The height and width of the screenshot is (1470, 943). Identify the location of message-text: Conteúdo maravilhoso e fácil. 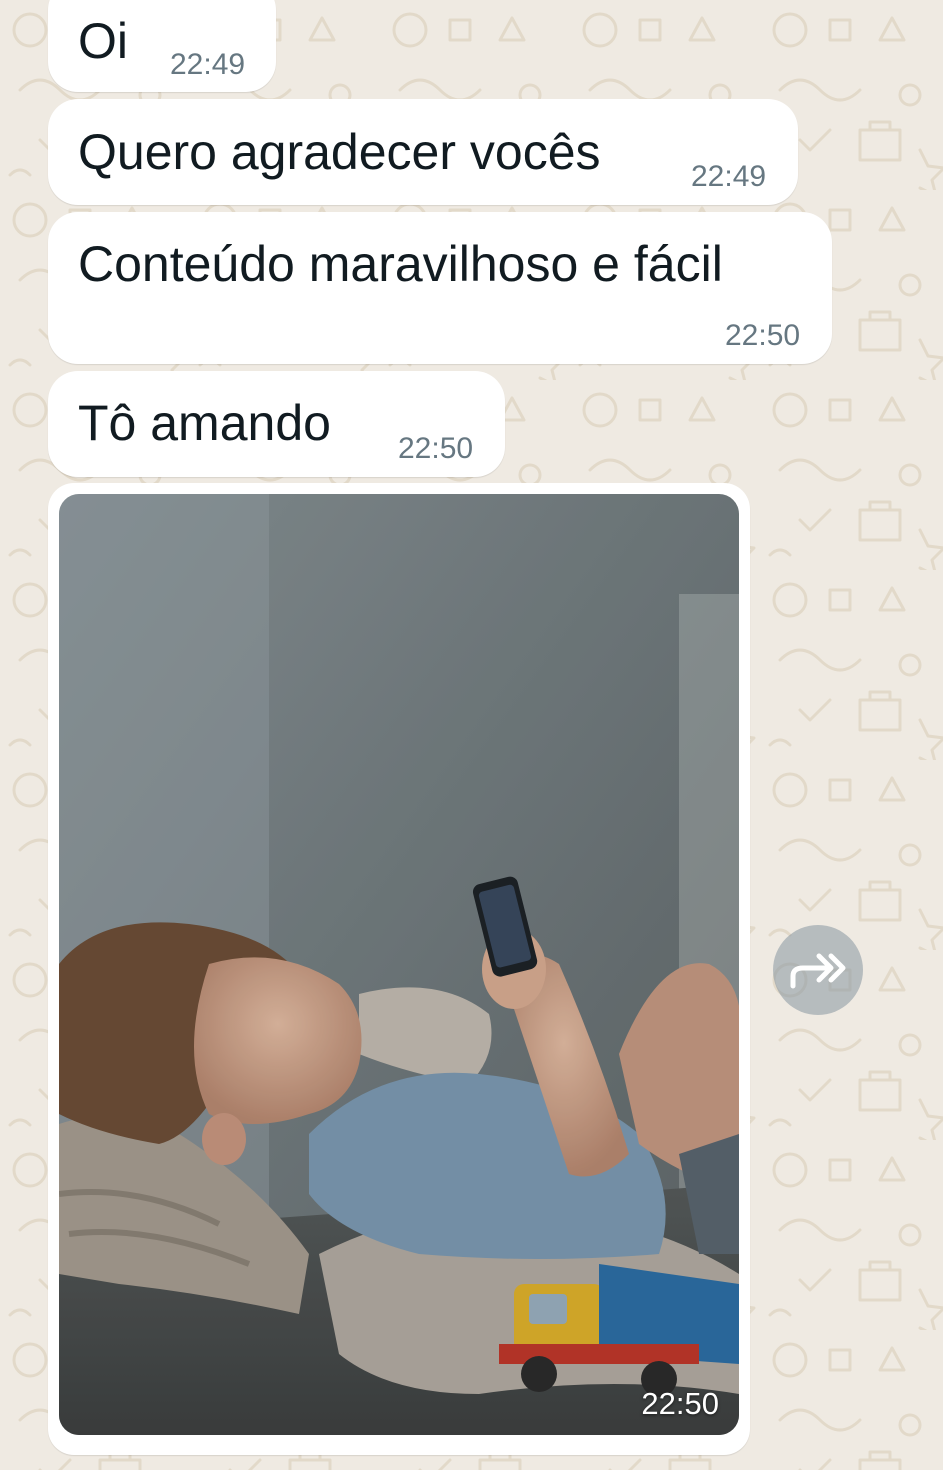
(400, 264).